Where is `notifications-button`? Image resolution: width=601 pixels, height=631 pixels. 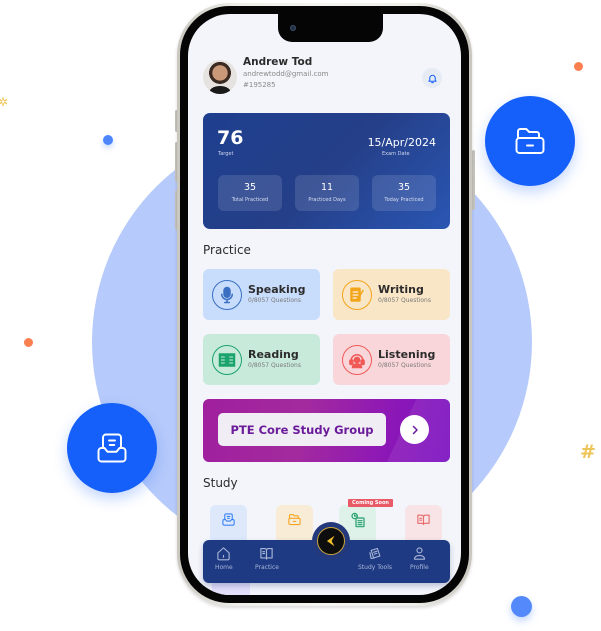
notifications-button is located at coordinates (432, 78).